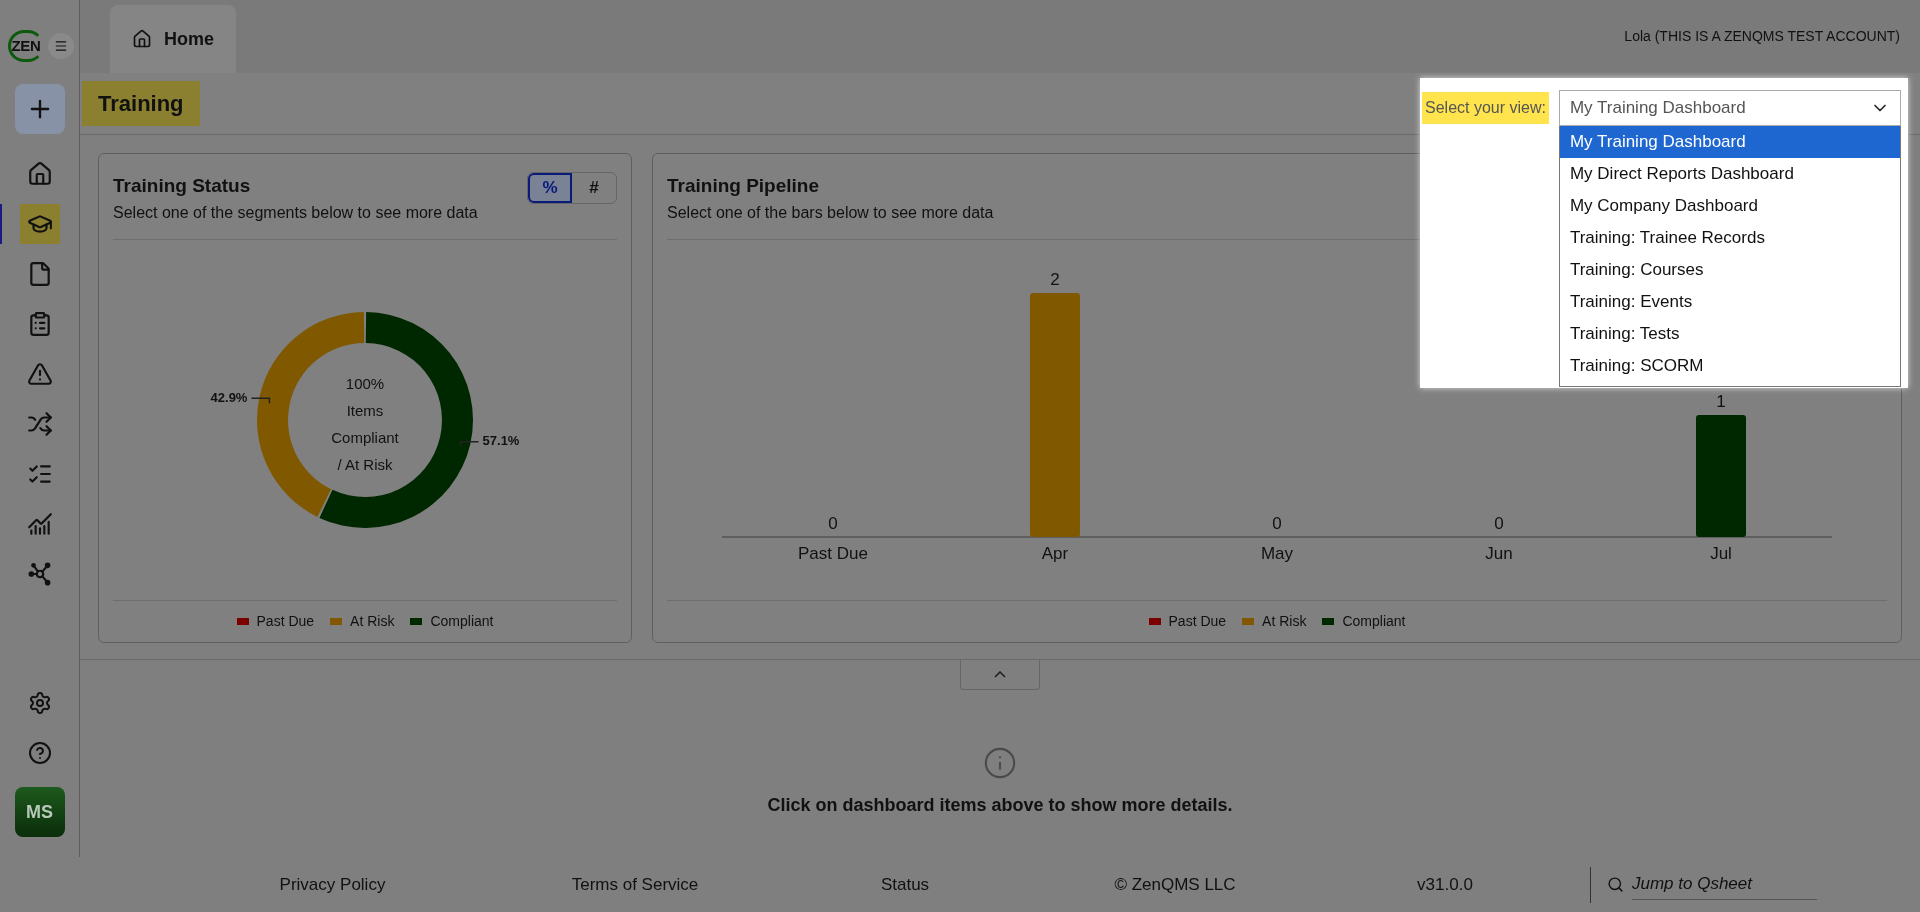 The height and width of the screenshot is (912, 1920). What do you see at coordinates (39, 524) in the screenshot?
I see `chart-icon` at bounding box center [39, 524].